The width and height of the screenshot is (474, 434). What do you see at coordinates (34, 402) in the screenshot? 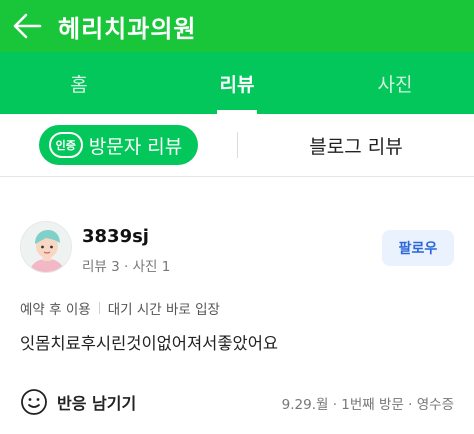
I see `smile-icon` at bounding box center [34, 402].